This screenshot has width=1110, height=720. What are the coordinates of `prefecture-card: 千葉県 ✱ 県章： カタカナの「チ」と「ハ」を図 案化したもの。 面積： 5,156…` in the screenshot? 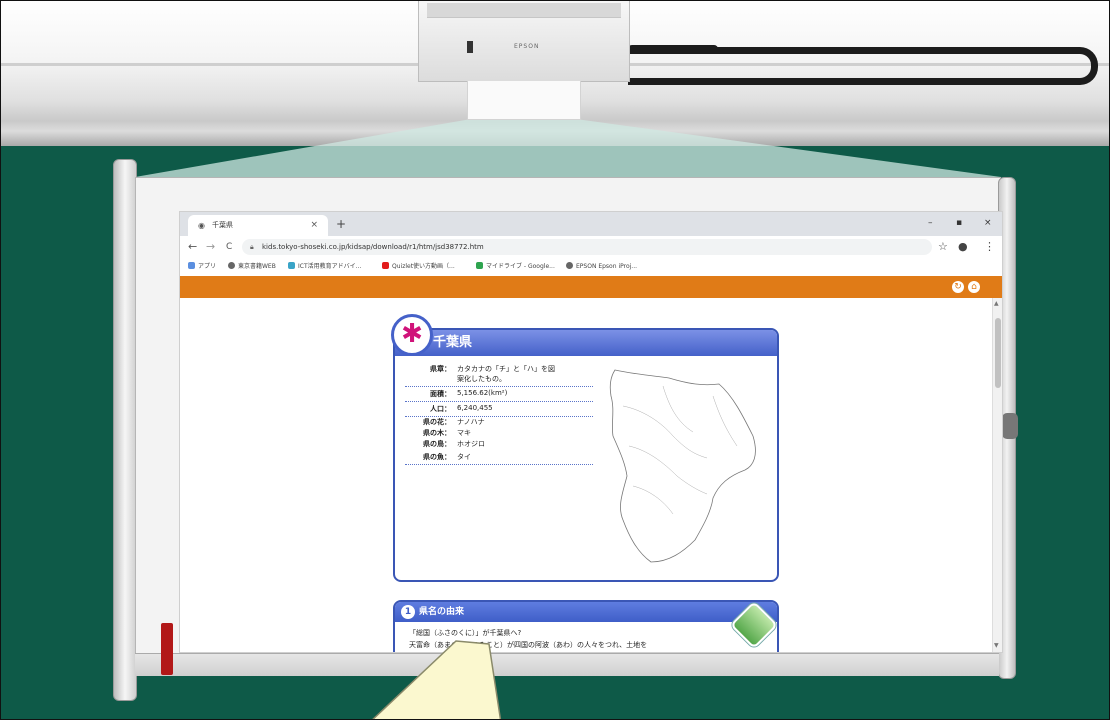 It's located at (585, 448).